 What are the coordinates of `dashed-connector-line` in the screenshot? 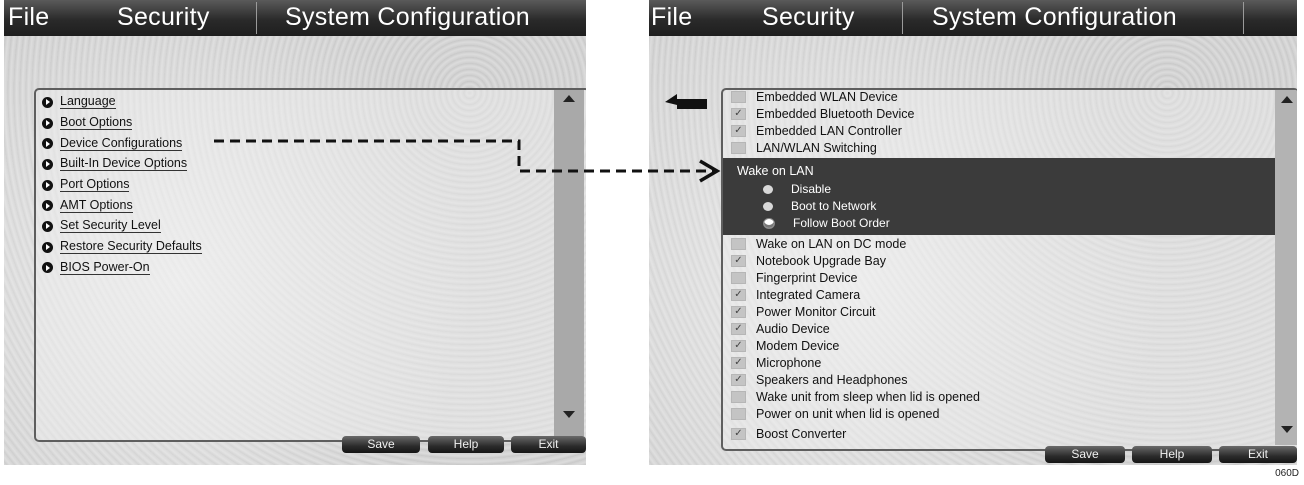 It's located at (464, 156).